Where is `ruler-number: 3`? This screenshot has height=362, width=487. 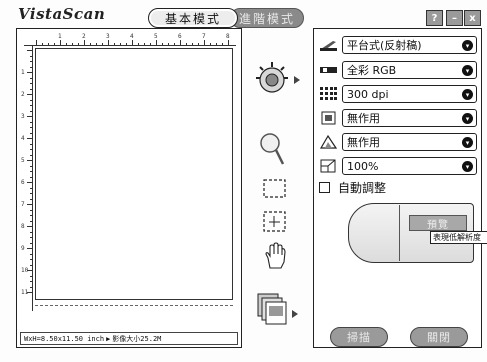
ruler-number: 3 is located at coordinates (23, 116).